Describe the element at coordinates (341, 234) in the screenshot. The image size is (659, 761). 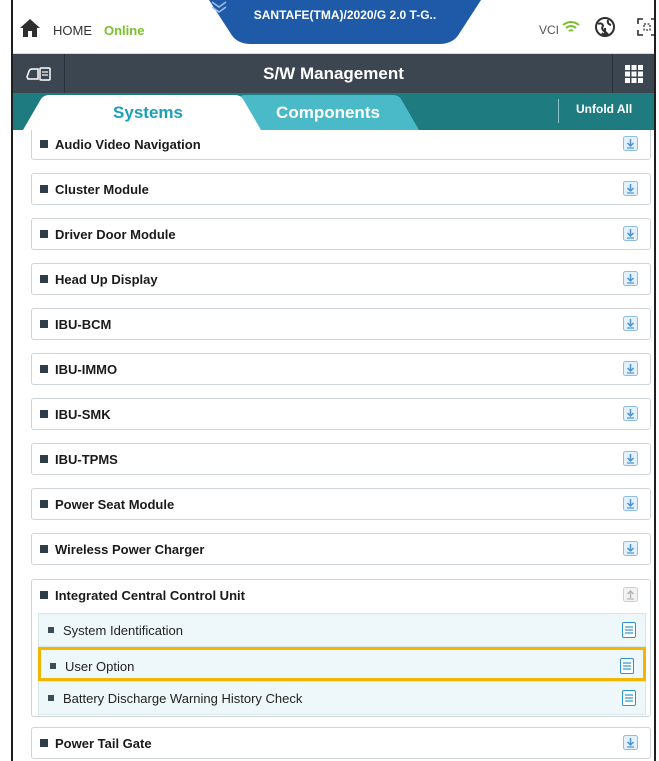
I see `system-row: Driver Door Module` at that location.